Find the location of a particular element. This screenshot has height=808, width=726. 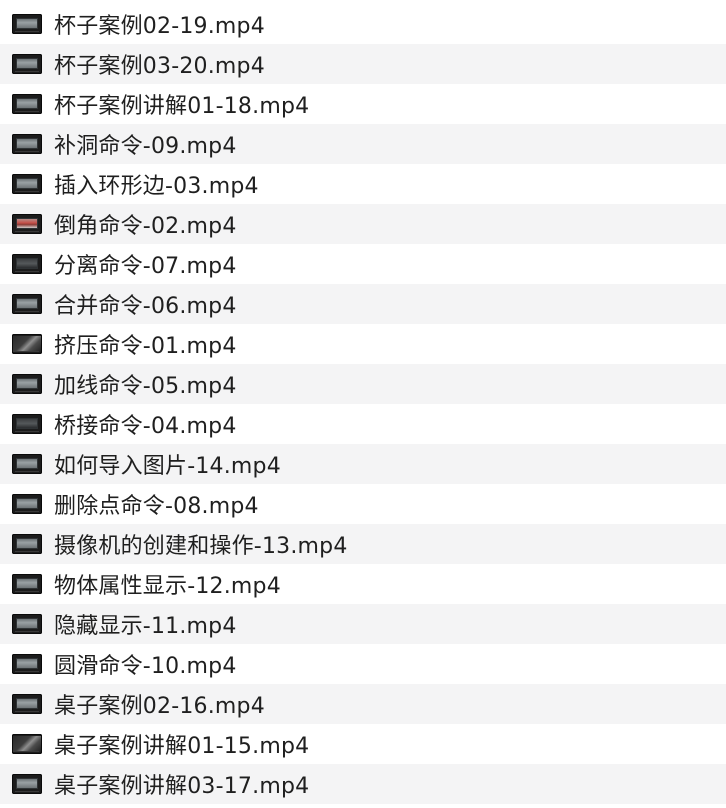

file-name: 如何导入图片-14.mp4 is located at coordinates (167, 466).